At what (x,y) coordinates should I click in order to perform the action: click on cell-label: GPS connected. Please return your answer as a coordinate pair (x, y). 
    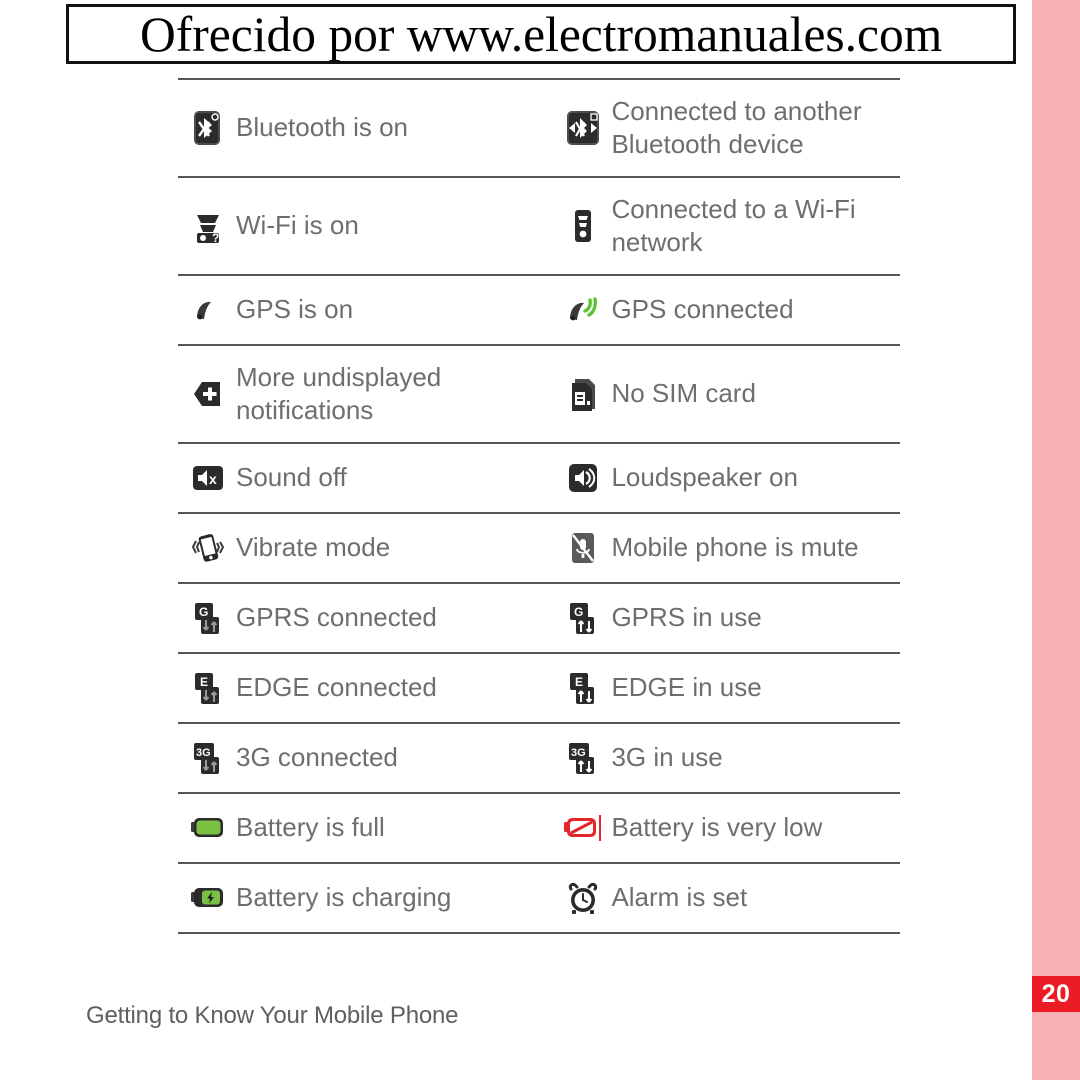
    Looking at the image, I should click on (702, 309).